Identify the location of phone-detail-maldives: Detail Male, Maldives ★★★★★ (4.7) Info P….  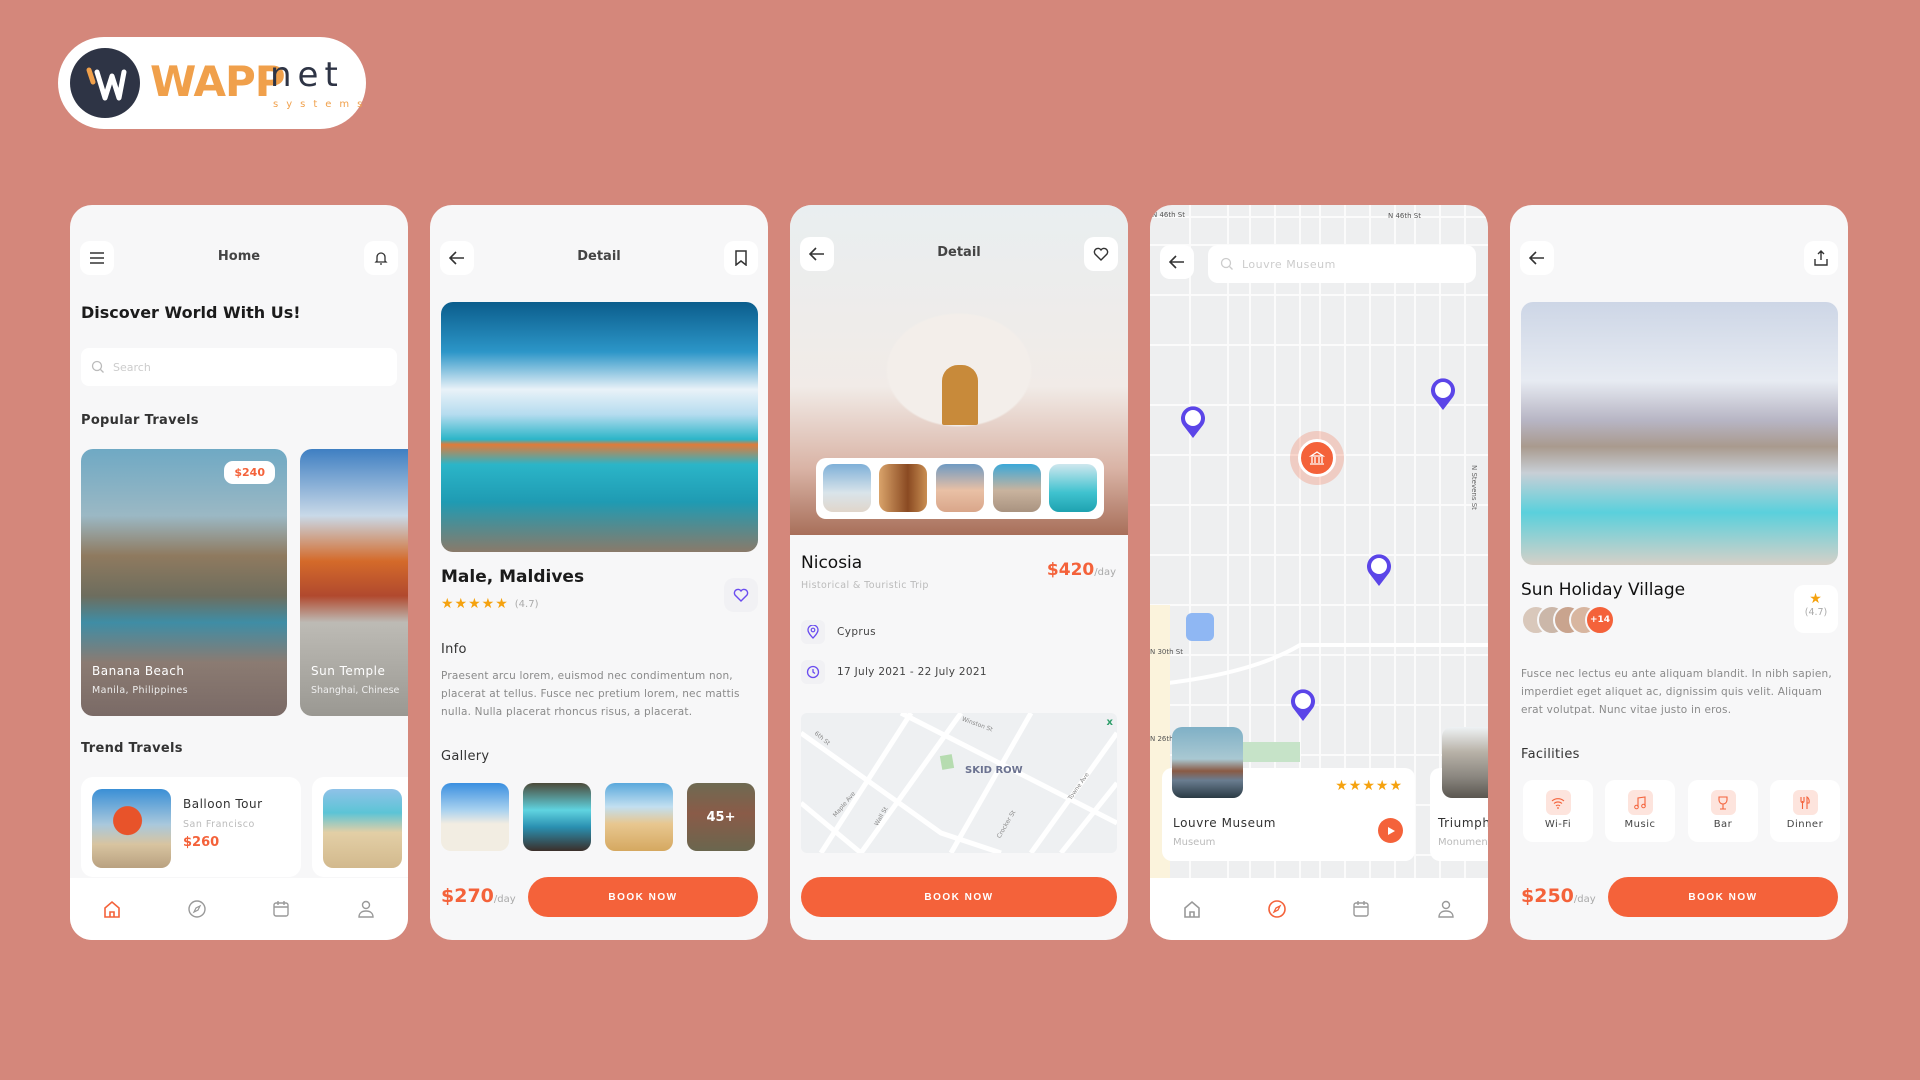
(599, 572).